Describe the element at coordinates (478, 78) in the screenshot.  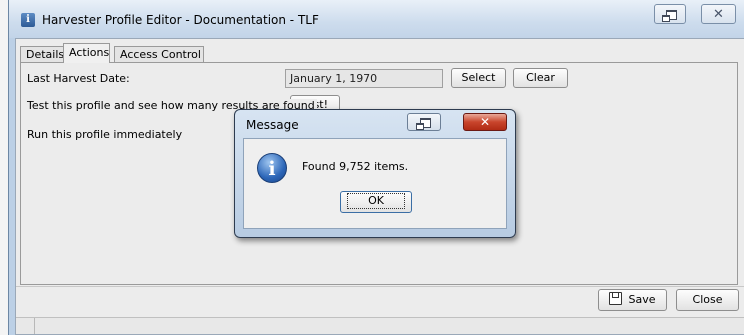
I see `select-date-button: Select` at that location.